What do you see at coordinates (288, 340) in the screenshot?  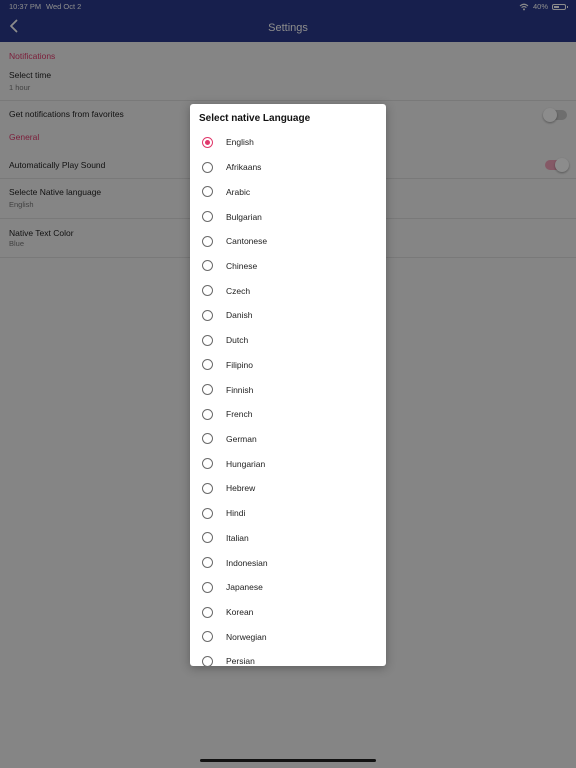 I see `language-option: Dutch` at bounding box center [288, 340].